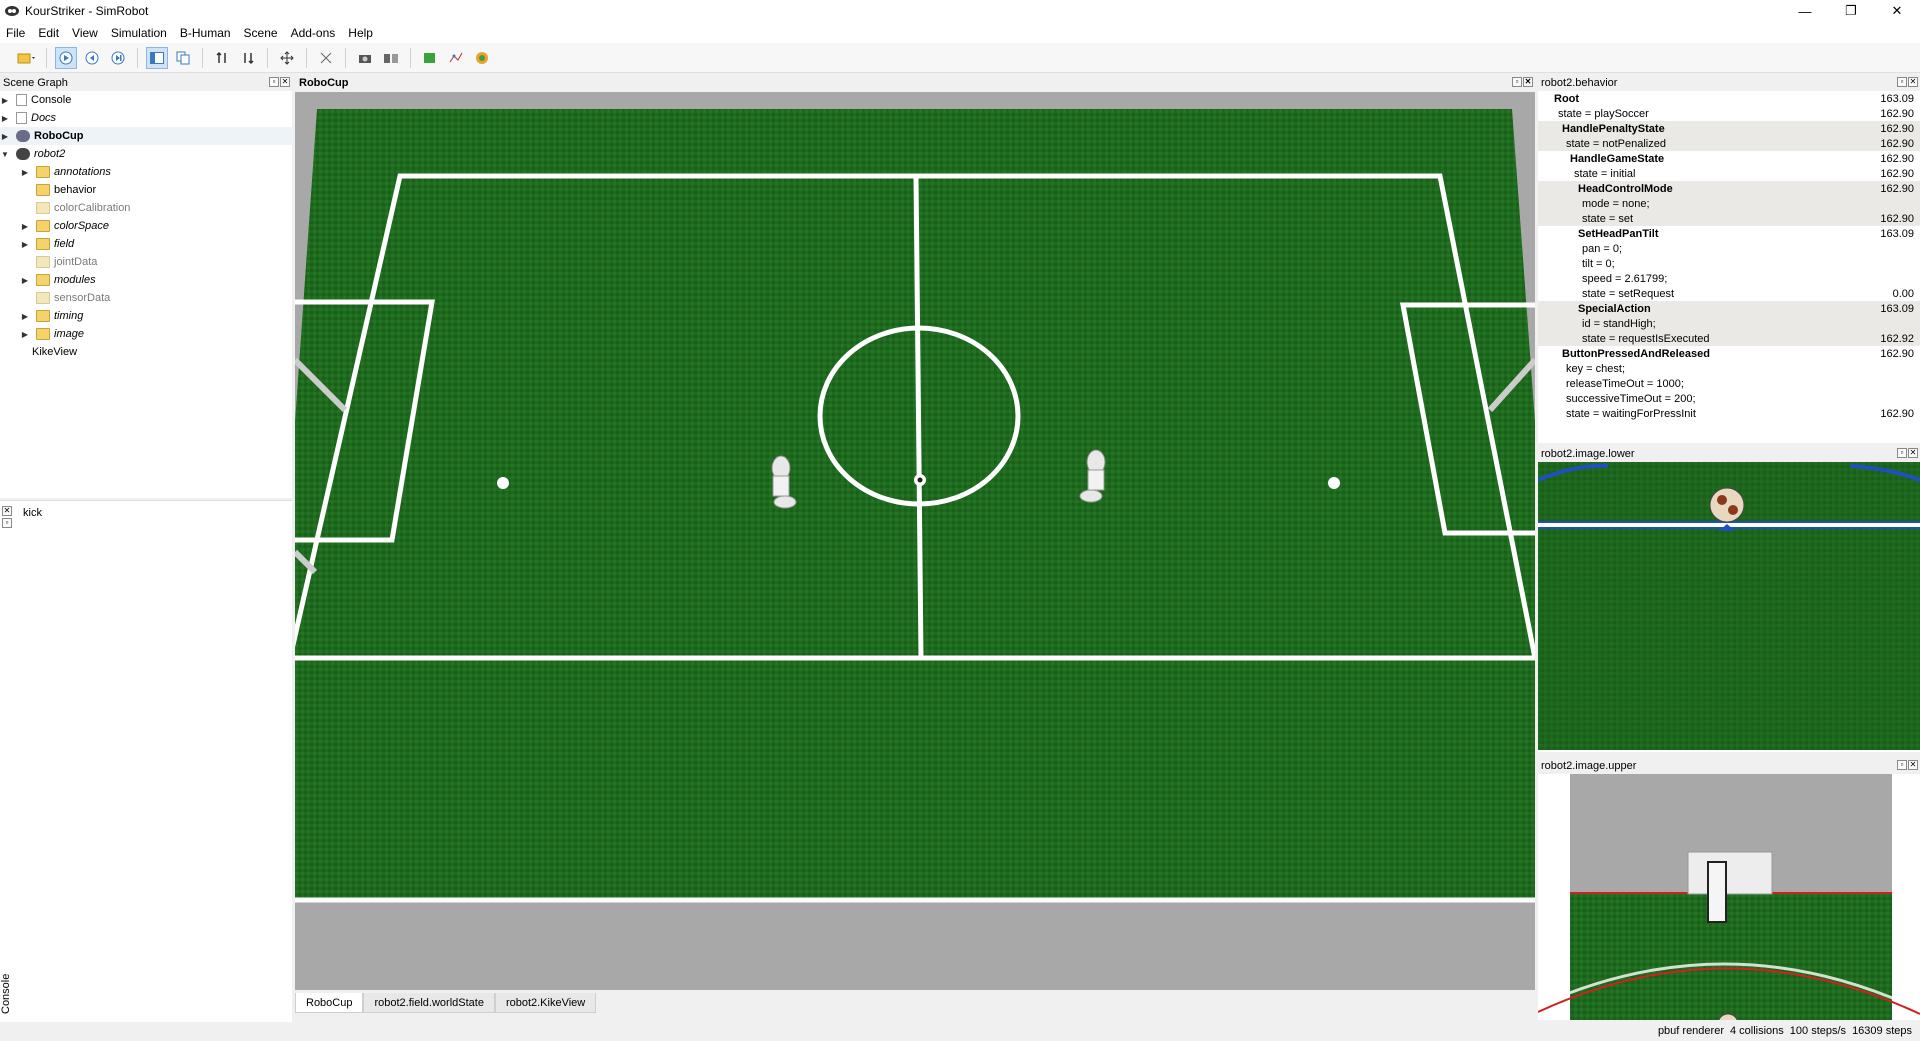 Image resolution: width=1920 pixels, height=1041 pixels. I want to click on menu-b-human: B-Human, so click(205, 33).